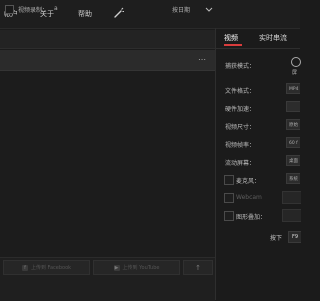  I want to click on overlay-checkbox, so click(229, 216).